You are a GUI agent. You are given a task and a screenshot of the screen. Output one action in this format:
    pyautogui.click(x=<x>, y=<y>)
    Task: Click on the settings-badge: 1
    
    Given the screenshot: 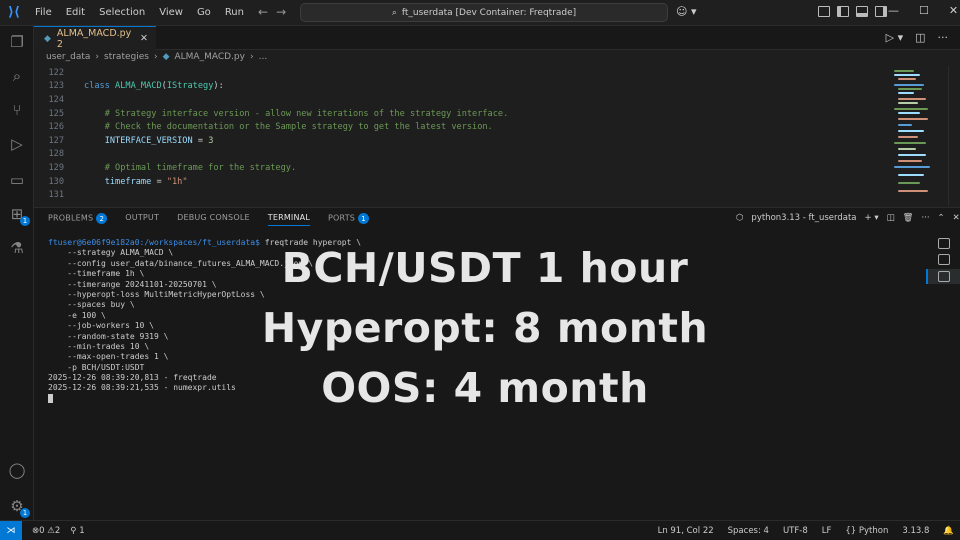 What is the action you would take?
    pyautogui.click(x=25, y=513)
    